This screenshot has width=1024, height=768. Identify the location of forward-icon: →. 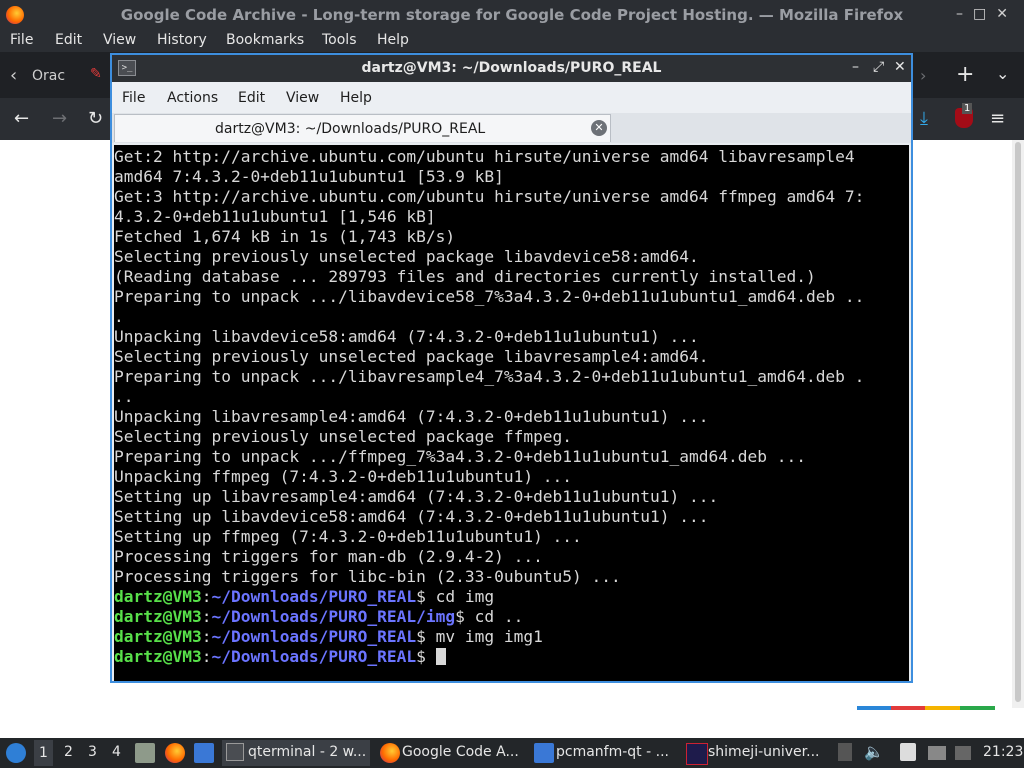
(59, 118).